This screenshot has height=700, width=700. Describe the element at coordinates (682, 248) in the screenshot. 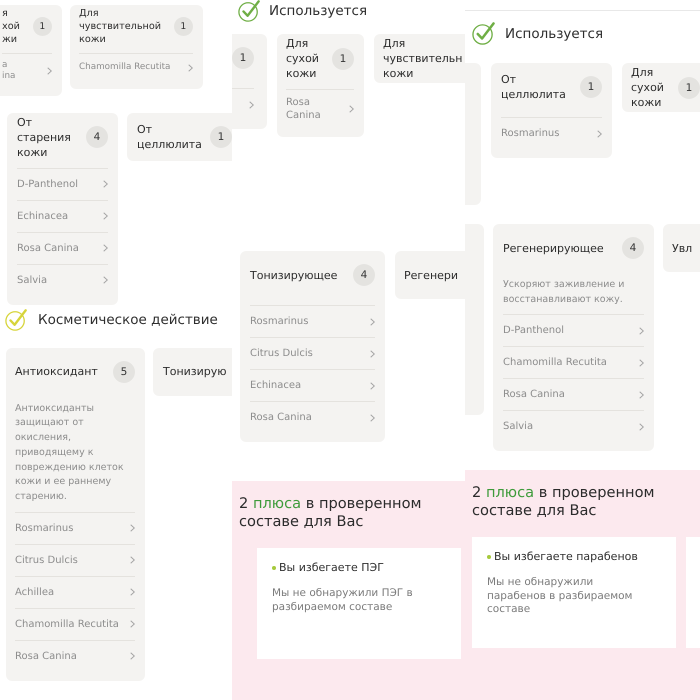

I see `category-title: Увл` at that location.